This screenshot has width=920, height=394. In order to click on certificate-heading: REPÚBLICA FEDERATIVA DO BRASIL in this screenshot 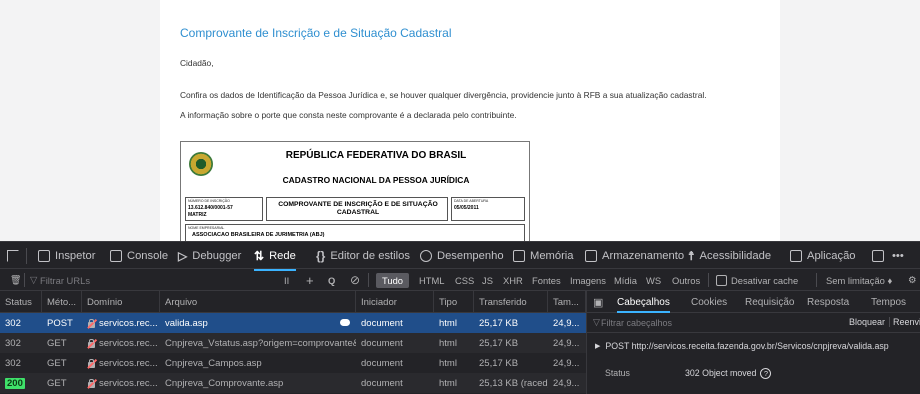, I will do `click(376, 155)`.